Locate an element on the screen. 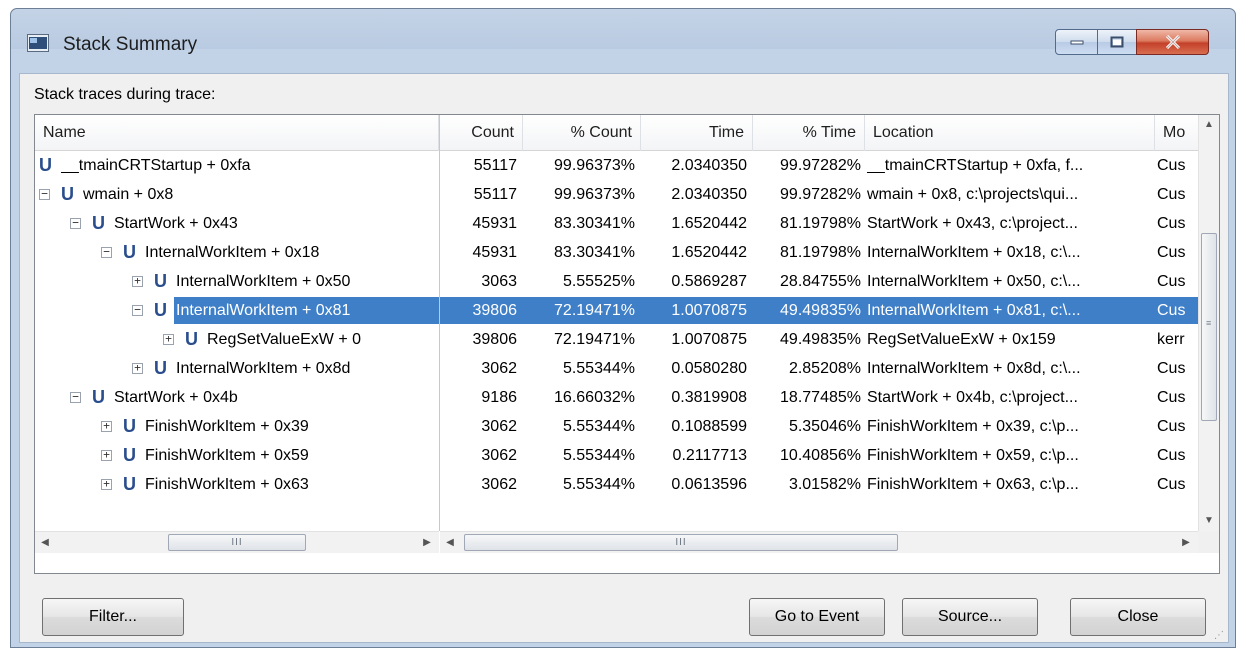 This screenshot has width=1239, height=658. row-name: FinishWorkItem + 0x59 is located at coordinates (227, 455).